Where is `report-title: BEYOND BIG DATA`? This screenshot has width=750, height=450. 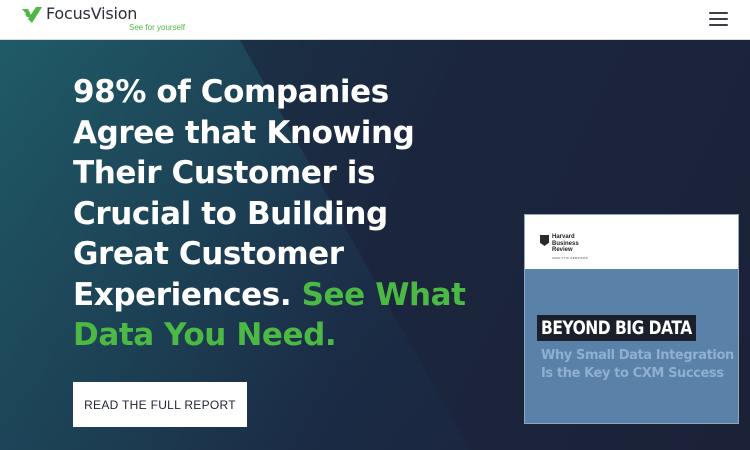
report-title: BEYOND BIG DATA is located at coordinates (616, 328).